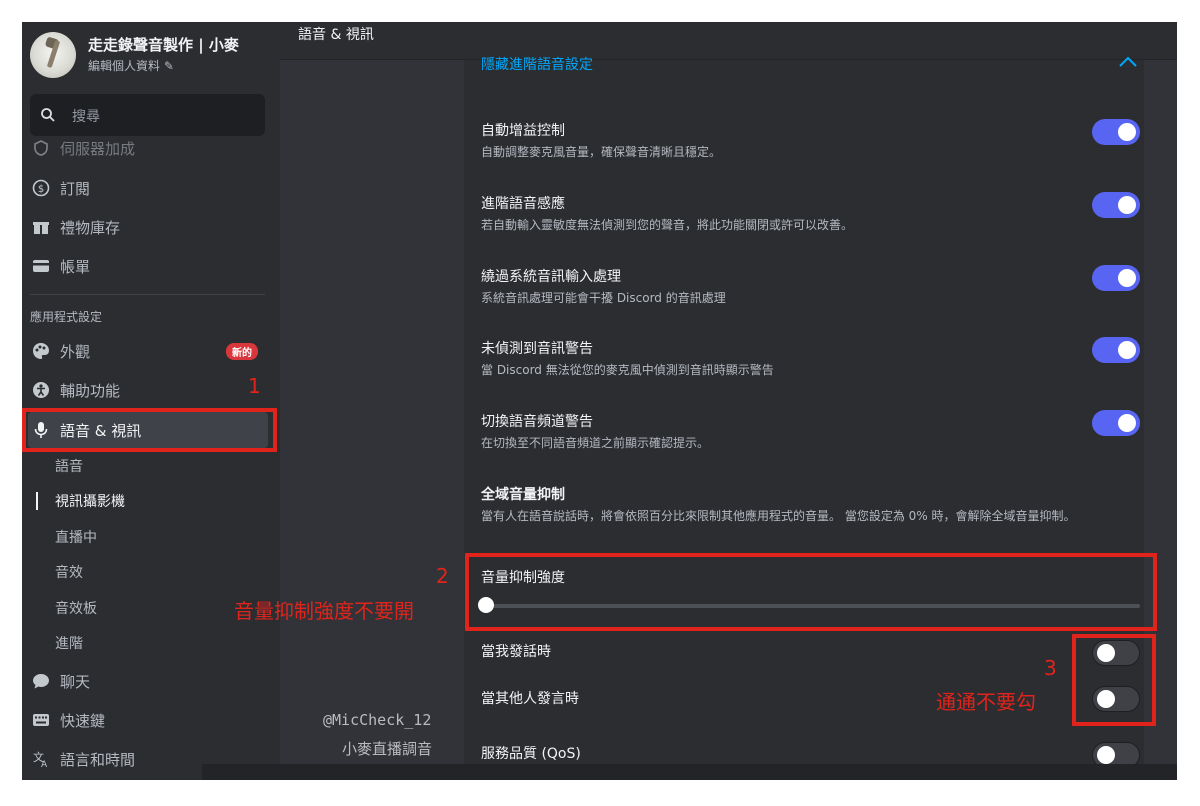  Describe the element at coordinates (603, 298) in the screenshot. I see `option-desc-bypass-system-audio: 系統音訊處理可能會干擾 Discord 的音訊處理` at that location.